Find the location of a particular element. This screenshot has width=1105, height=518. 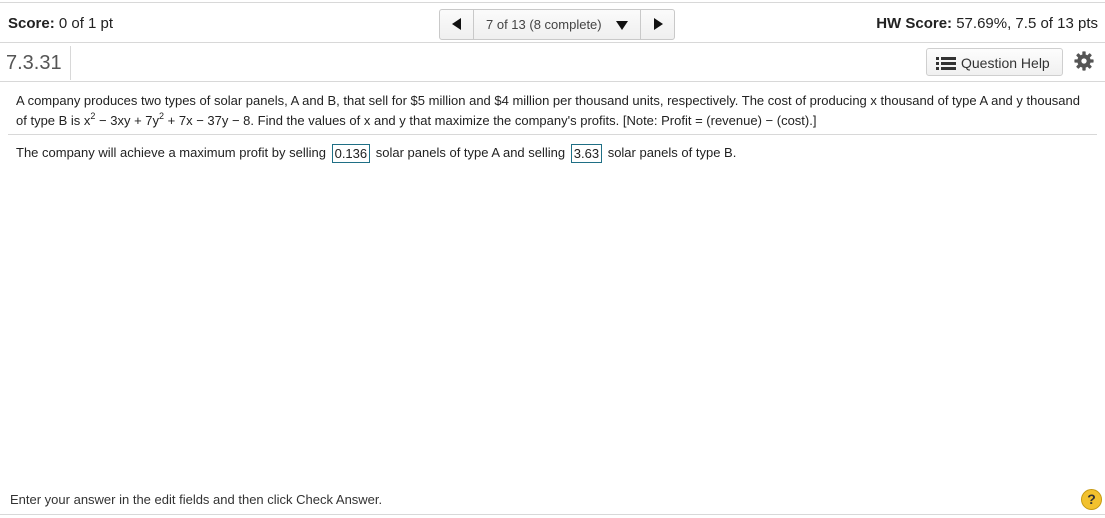

question-help-button: Question Help is located at coordinates (994, 62).